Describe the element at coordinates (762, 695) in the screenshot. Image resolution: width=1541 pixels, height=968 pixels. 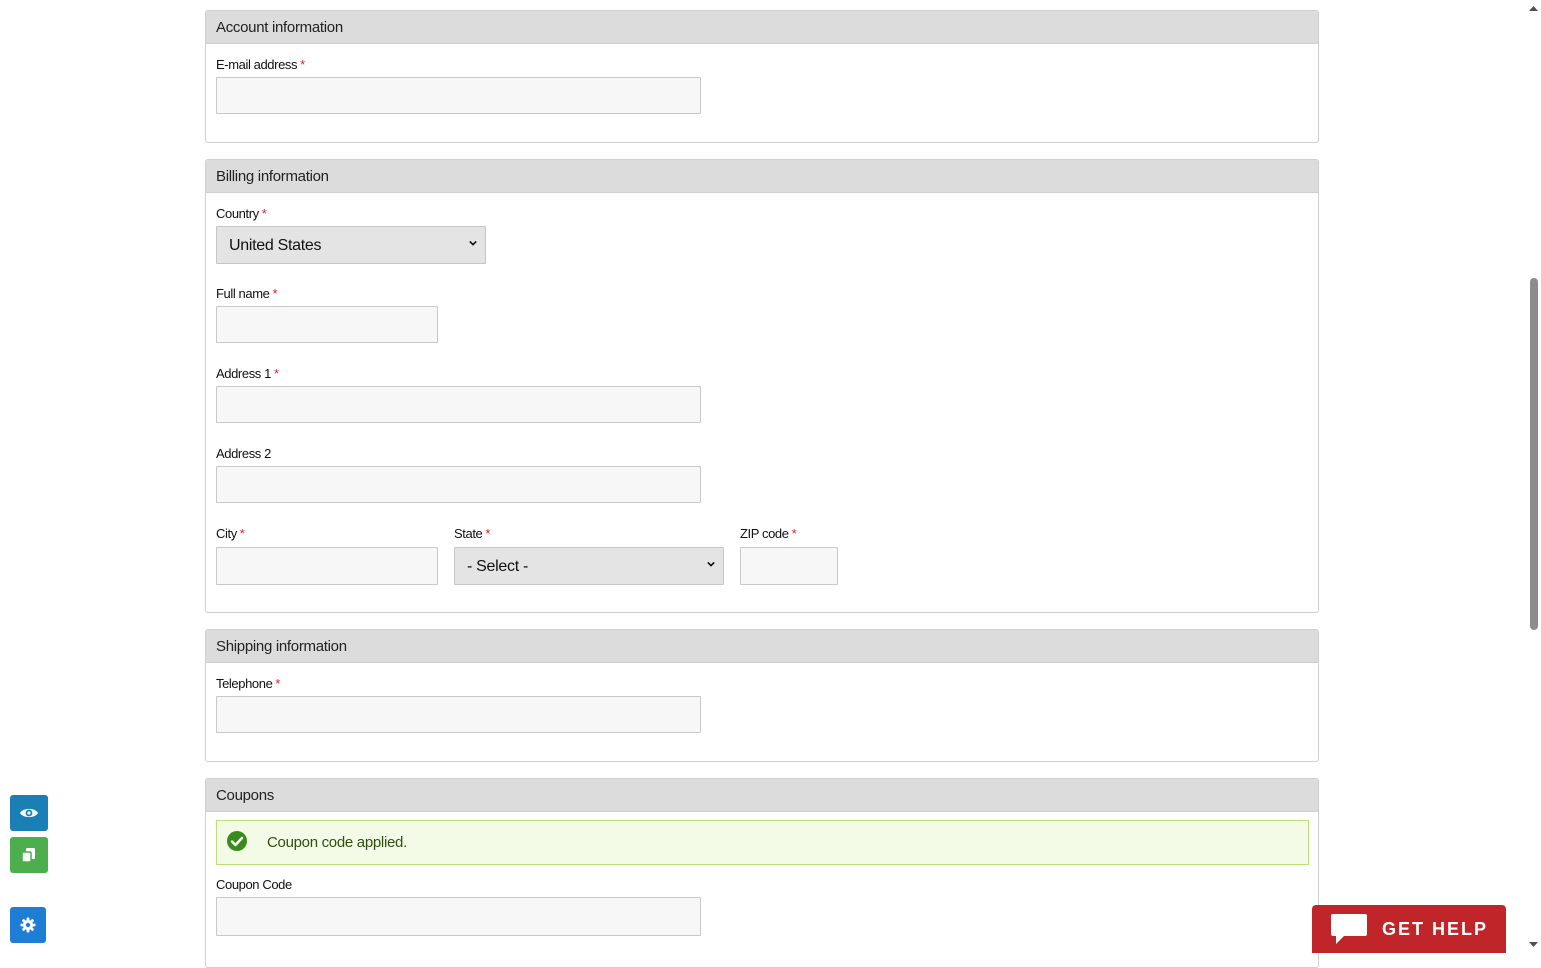
I see `shipping-information-panel: Shipping information Telephone *` at that location.